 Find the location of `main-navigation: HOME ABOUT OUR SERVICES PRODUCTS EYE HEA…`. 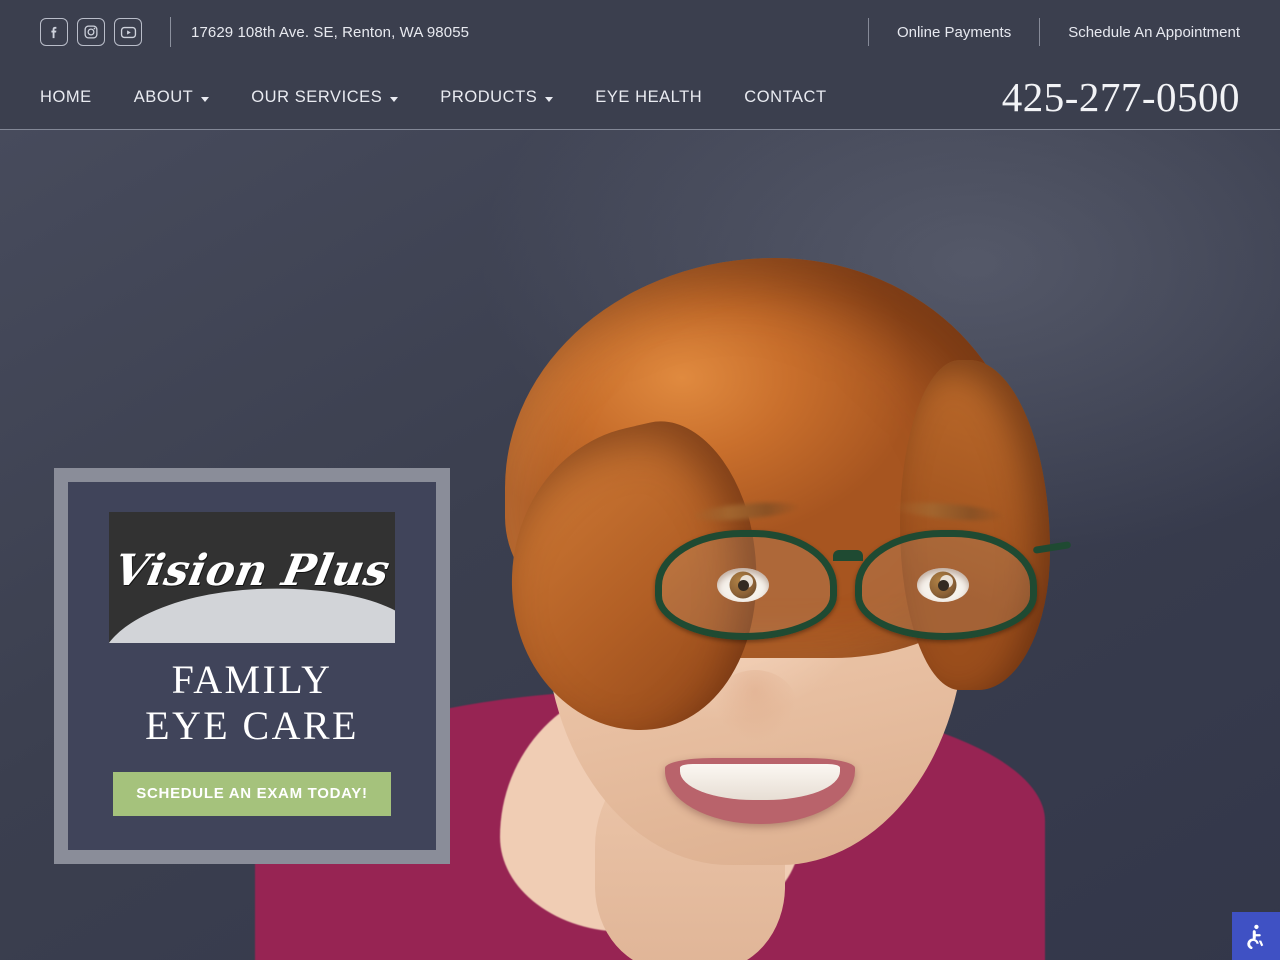

main-navigation: HOME ABOUT OUR SERVICES PRODUCTS EYE HEA… is located at coordinates (433, 97).